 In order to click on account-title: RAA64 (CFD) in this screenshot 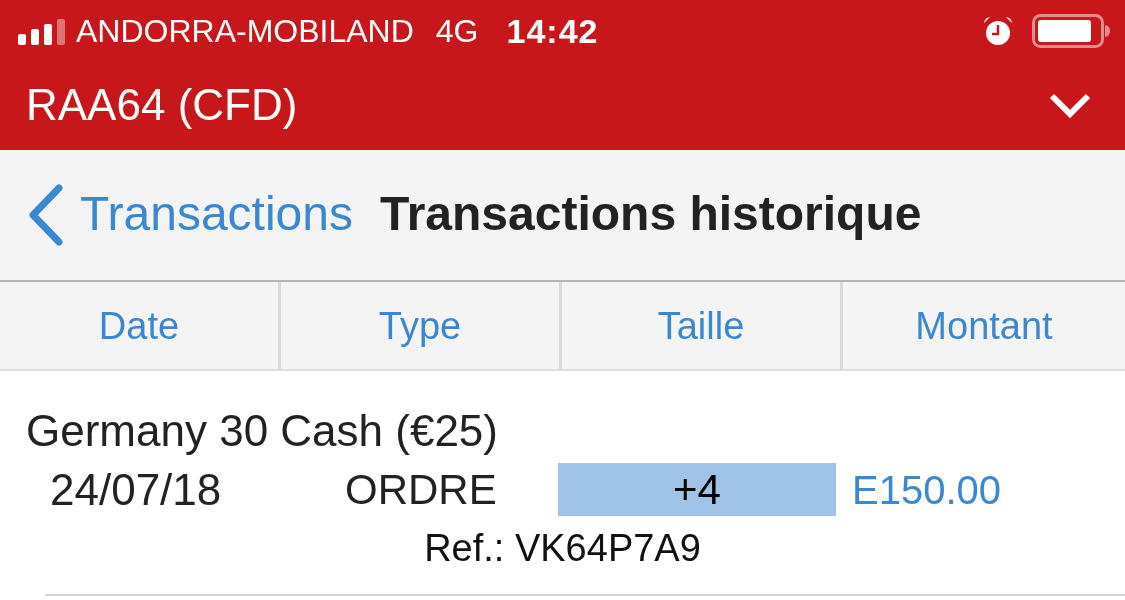, I will do `click(162, 106)`.